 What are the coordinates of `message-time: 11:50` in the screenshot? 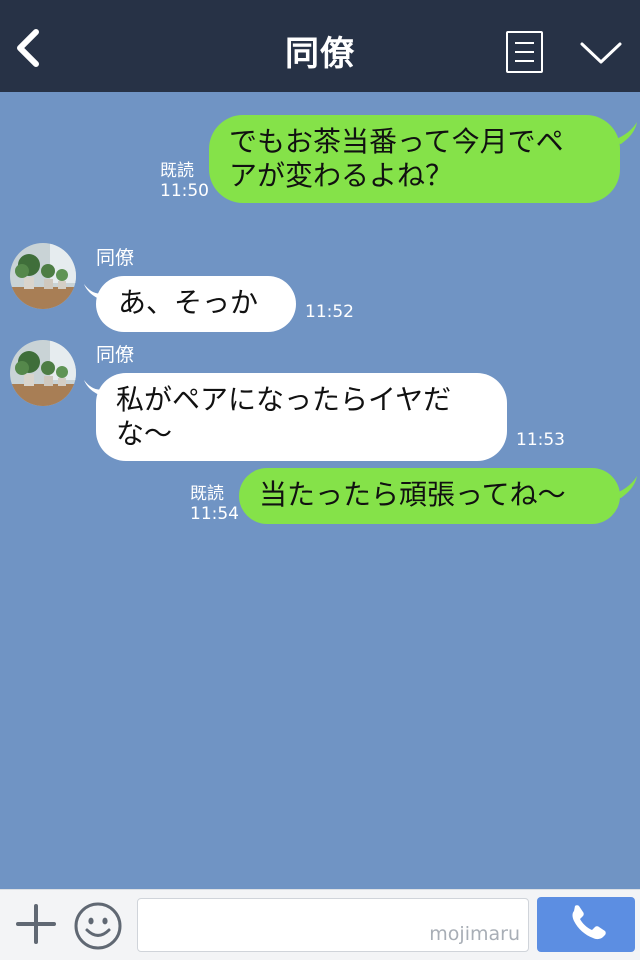 It's located at (184, 191).